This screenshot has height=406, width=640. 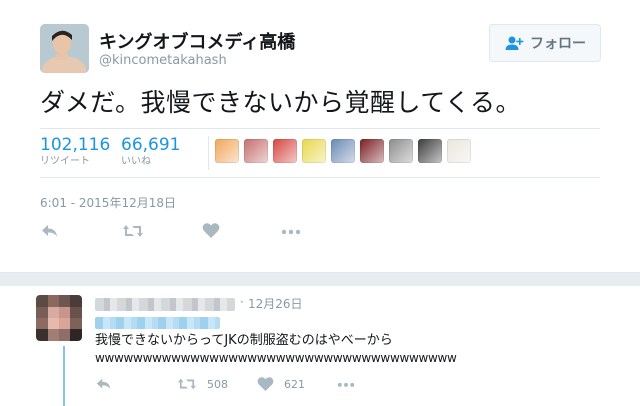 I want to click on tweet-timestamp: 6:01 - 2015年12月18日, so click(x=108, y=202).